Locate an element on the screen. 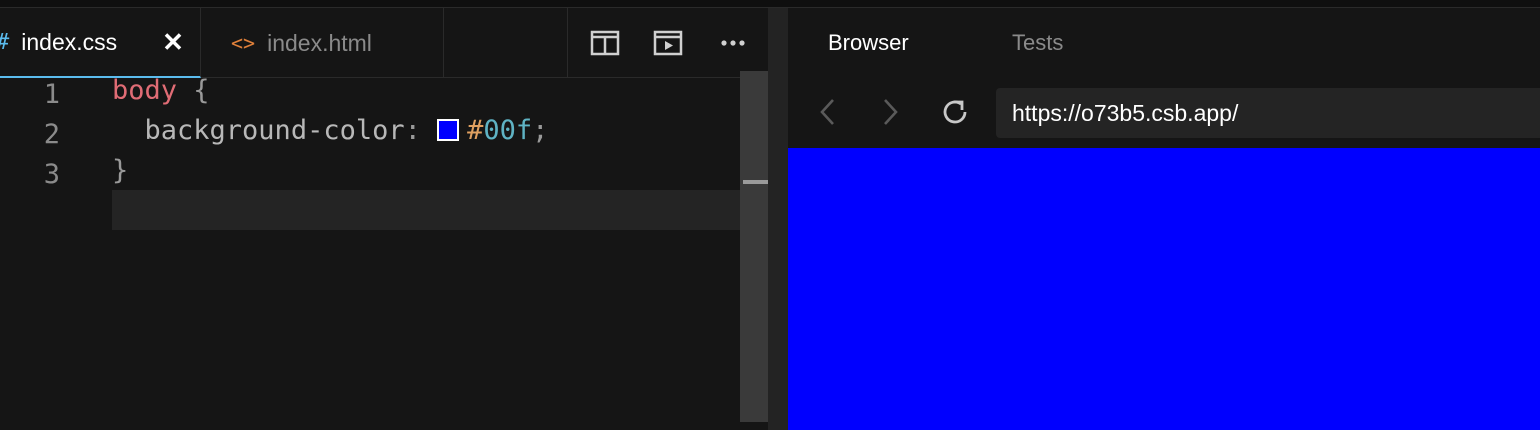  semicolon: ; is located at coordinates (540, 130).